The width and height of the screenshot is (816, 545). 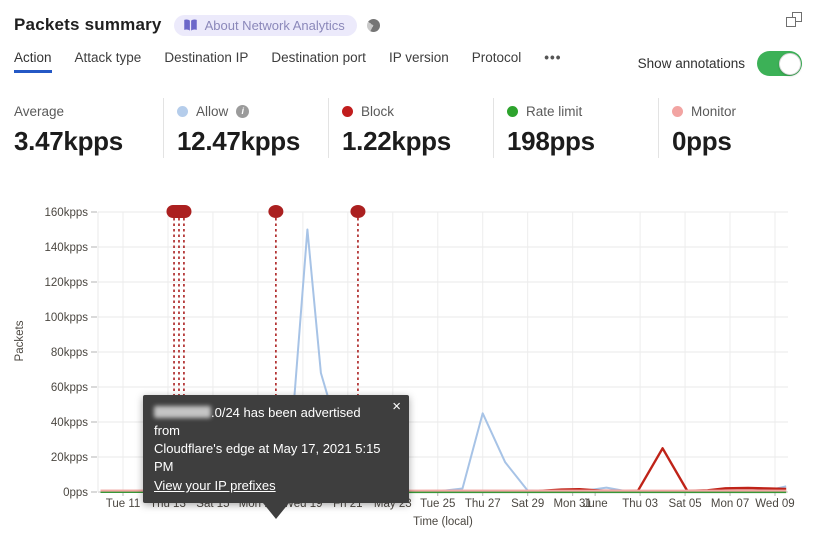 I want to click on stat-value: 1.22kpps, so click(x=396, y=141).